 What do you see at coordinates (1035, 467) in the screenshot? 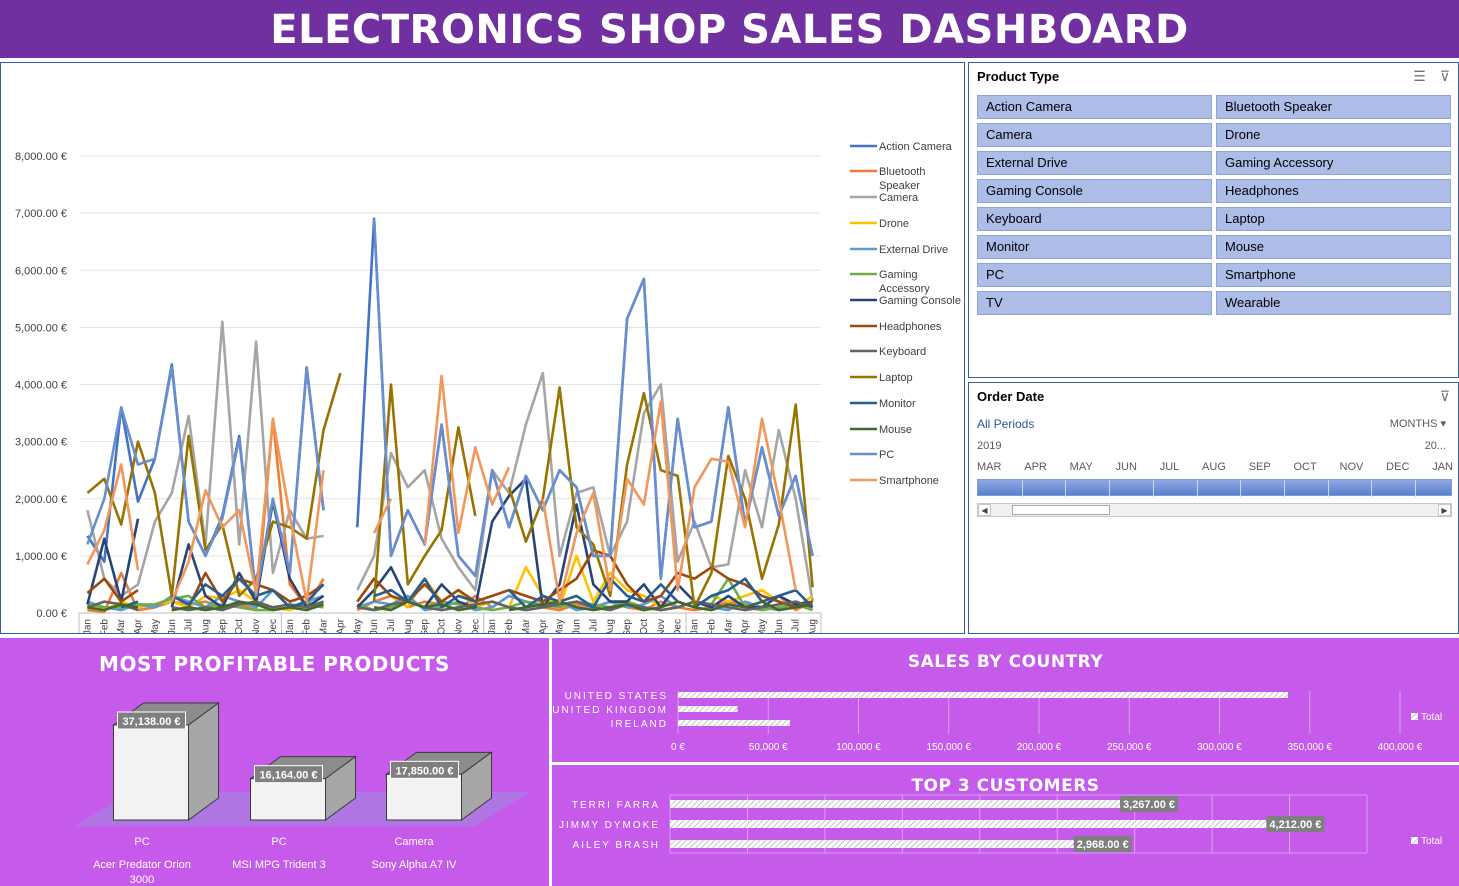
I see `timeline-month-apr: APR` at bounding box center [1035, 467].